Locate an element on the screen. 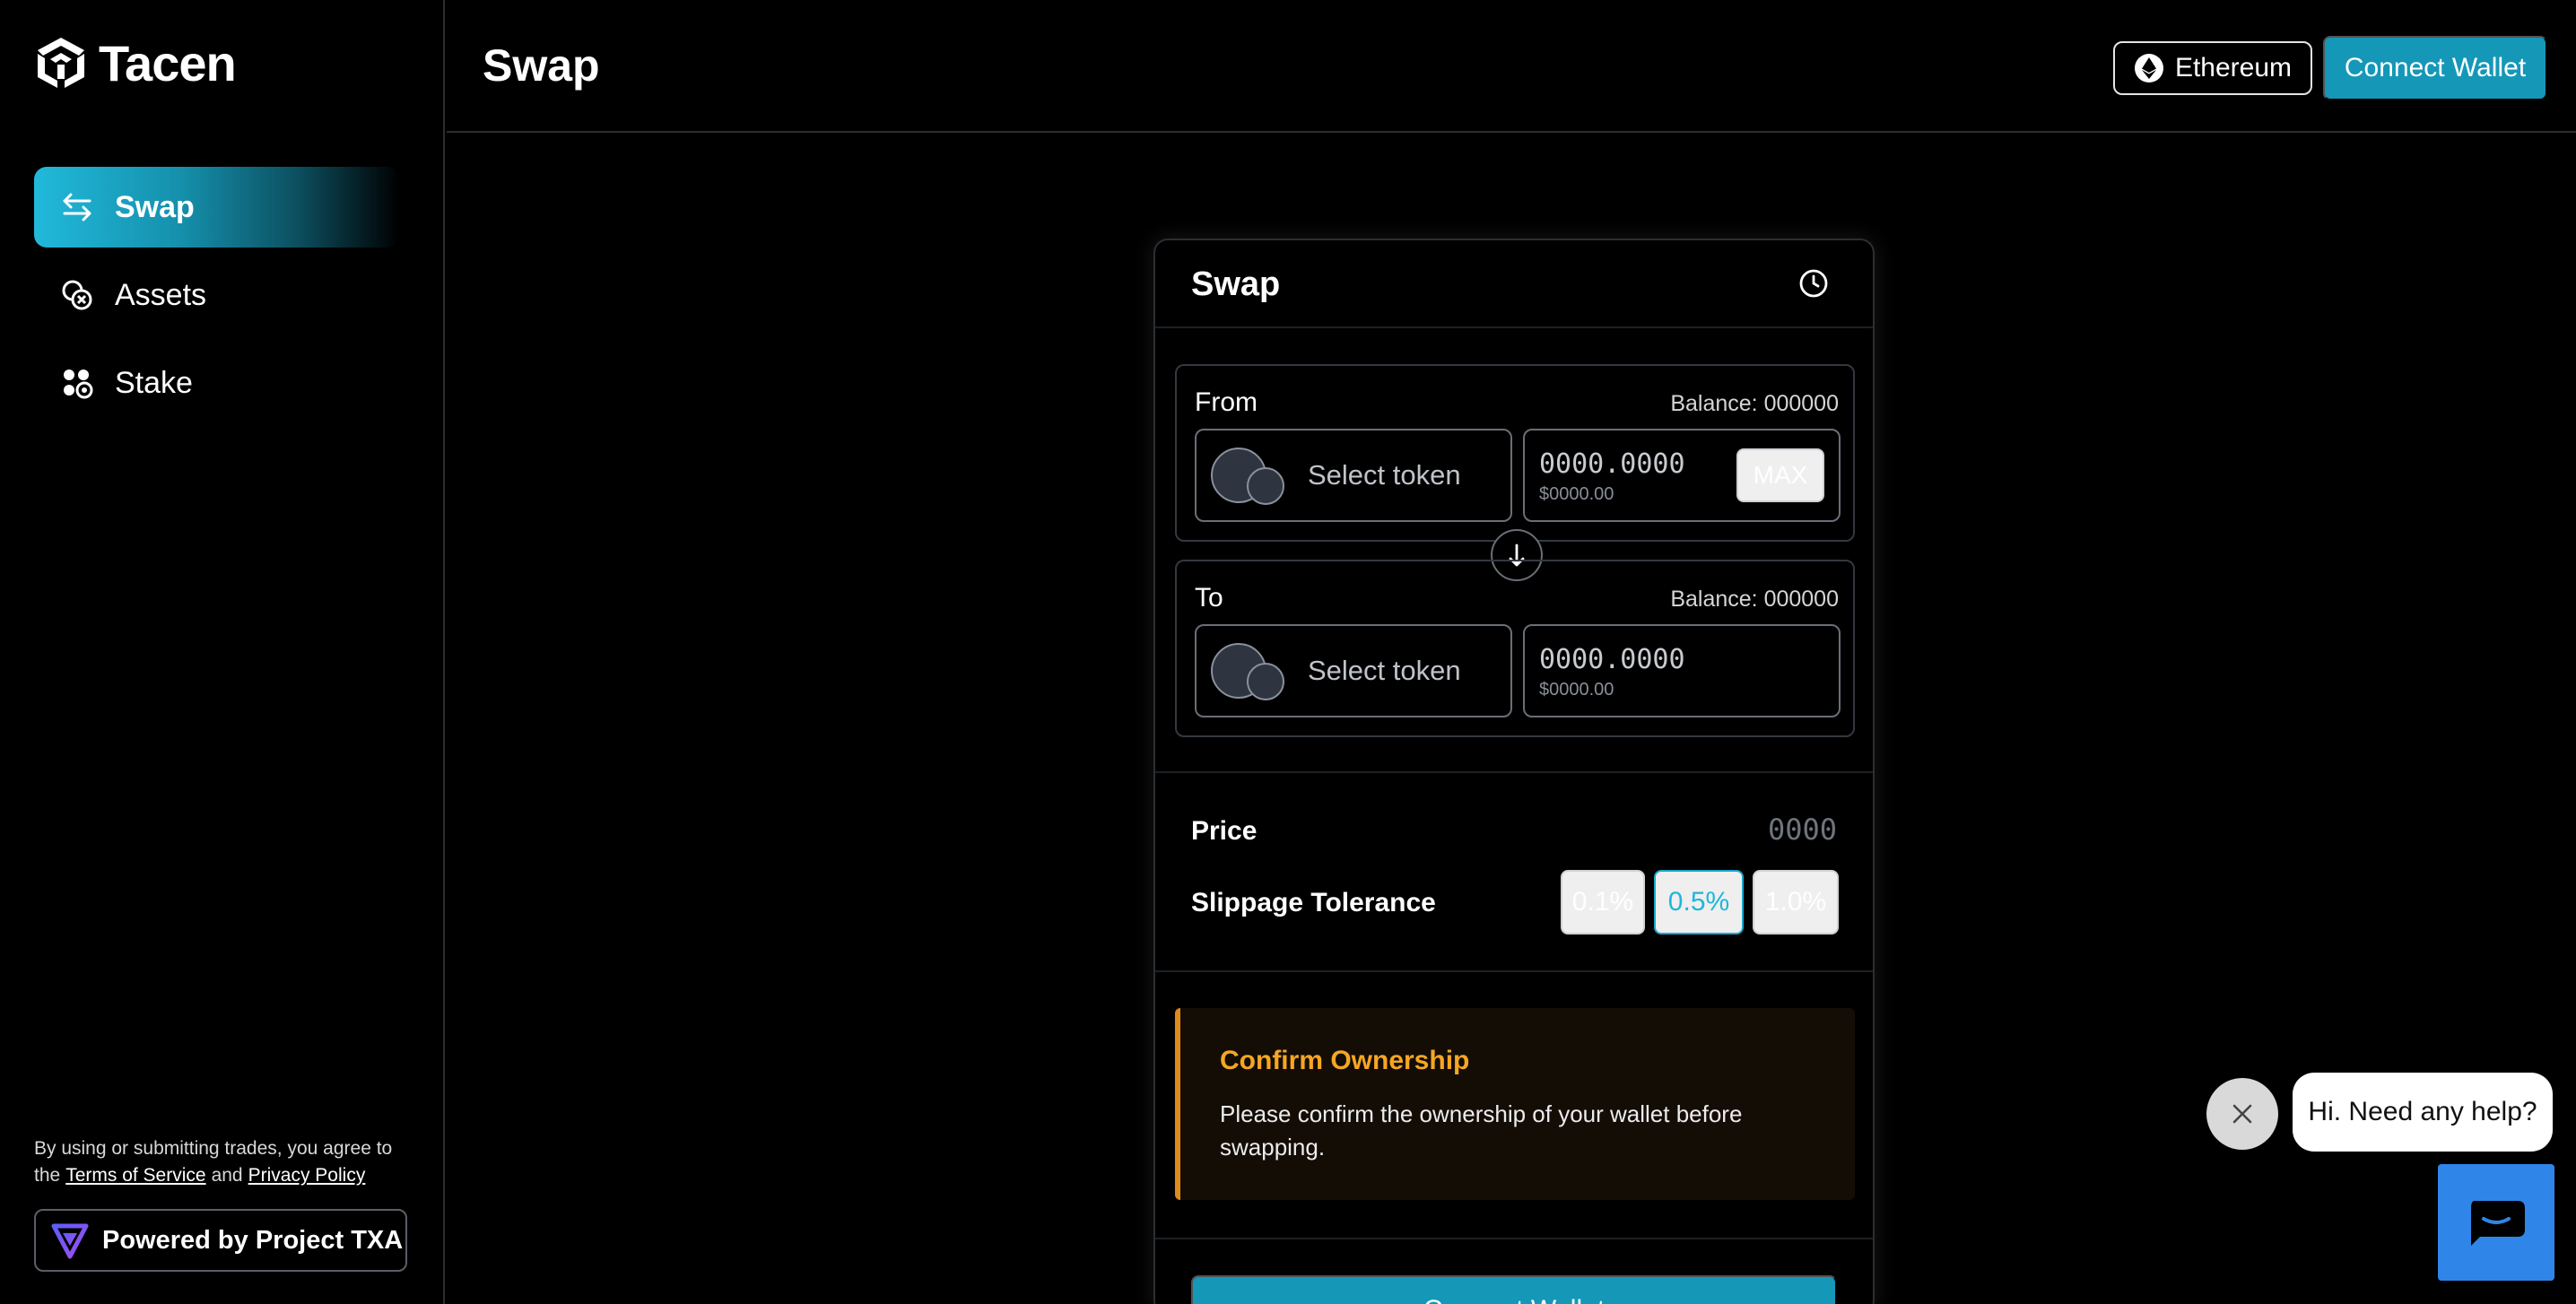 Image resolution: width=2576 pixels, height=1304 pixels. sidebar-item-label: Swap is located at coordinates (155, 206).